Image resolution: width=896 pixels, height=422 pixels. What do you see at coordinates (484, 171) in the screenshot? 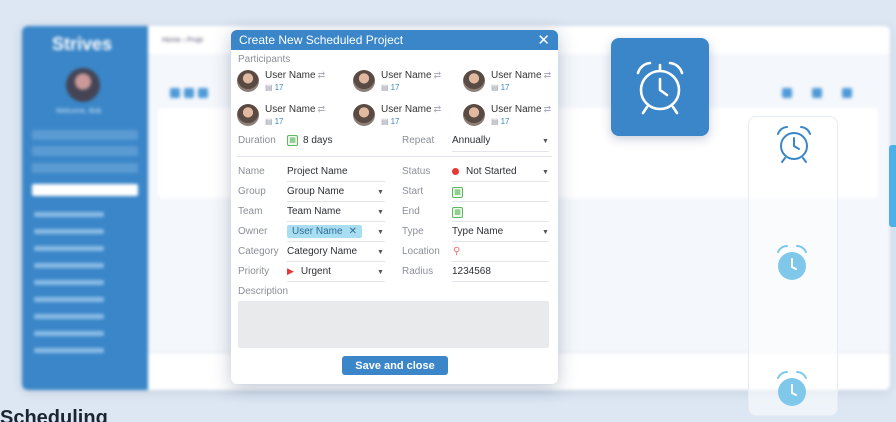
I see `status-select: Not Started` at bounding box center [484, 171].